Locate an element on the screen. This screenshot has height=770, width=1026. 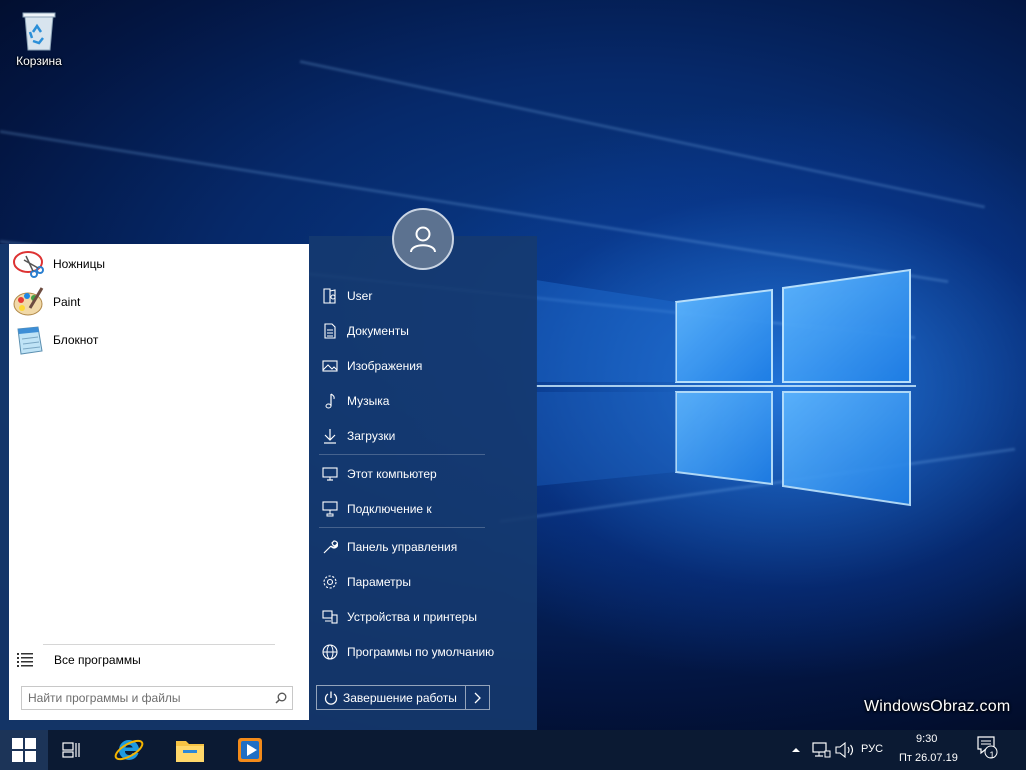
pictures-icon is located at coordinates (330, 366).